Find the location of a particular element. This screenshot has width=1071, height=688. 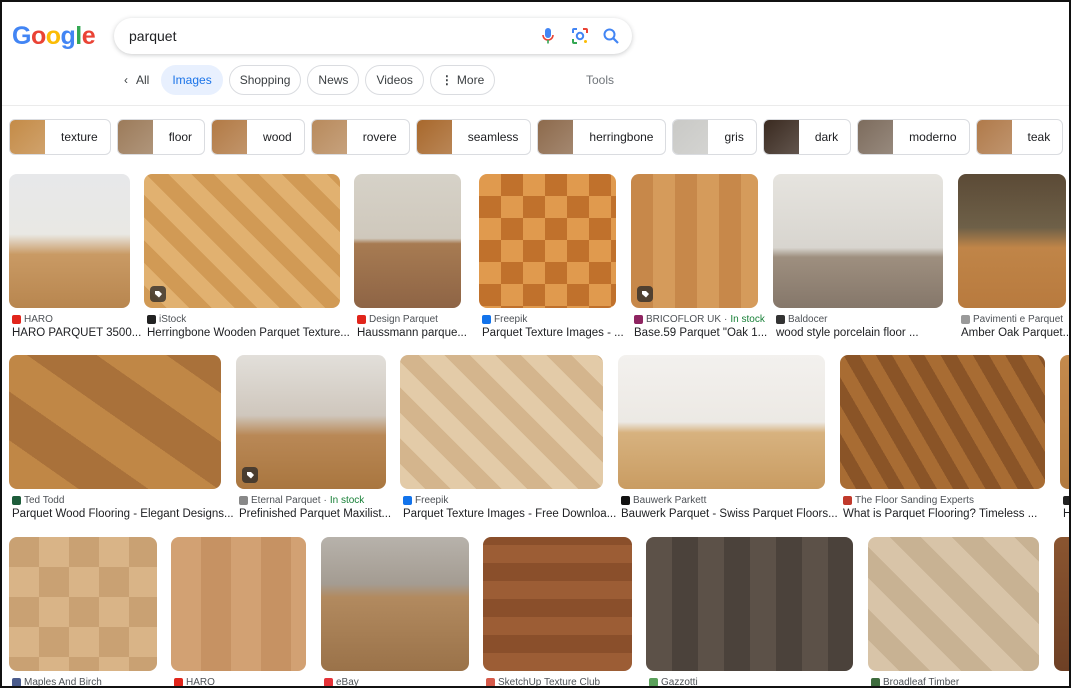

chip-floor: floor is located at coordinates (161, 137).